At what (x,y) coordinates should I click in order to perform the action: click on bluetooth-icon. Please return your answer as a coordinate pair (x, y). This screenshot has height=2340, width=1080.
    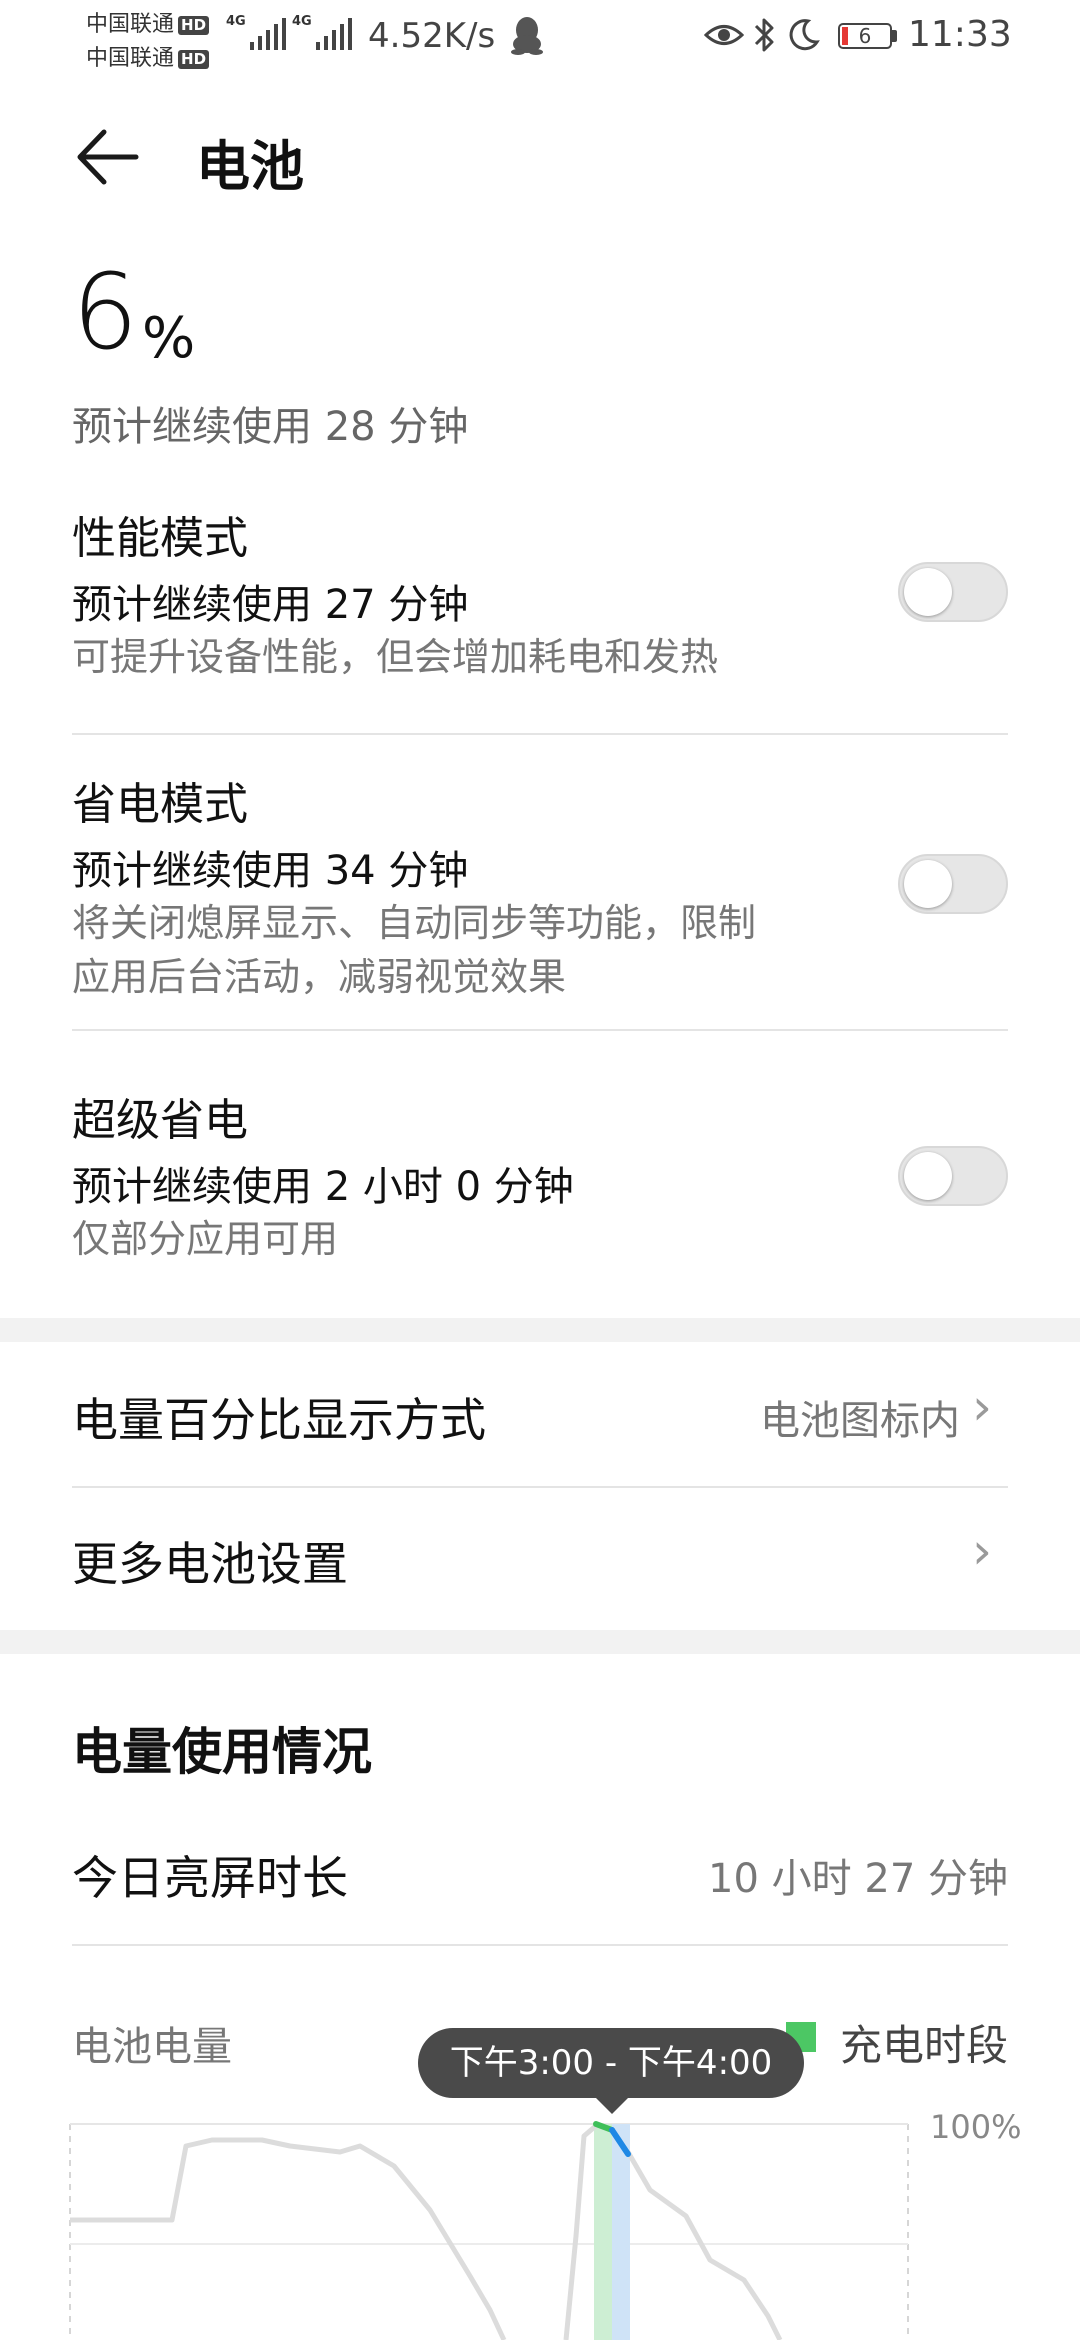
    Looking at the image, I should click on (764, 35).